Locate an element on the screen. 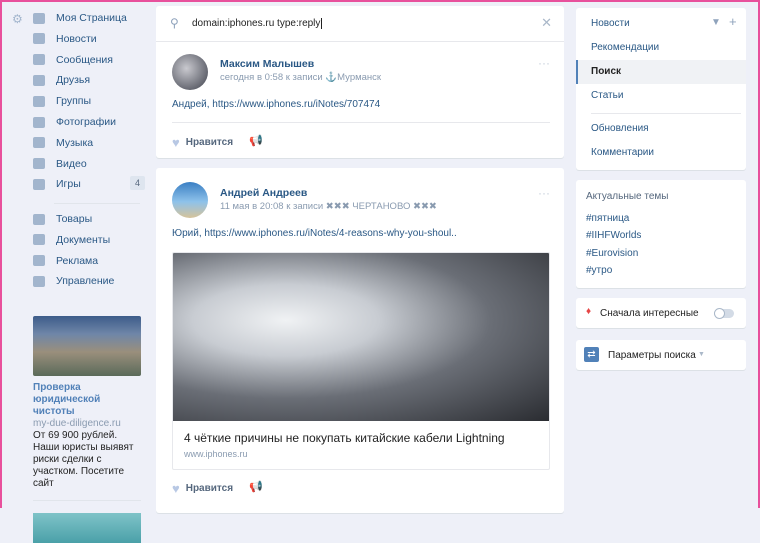 This screenshot has height=543, width=760. author-name: Максим Малышев is located at coordinates (267, 64).